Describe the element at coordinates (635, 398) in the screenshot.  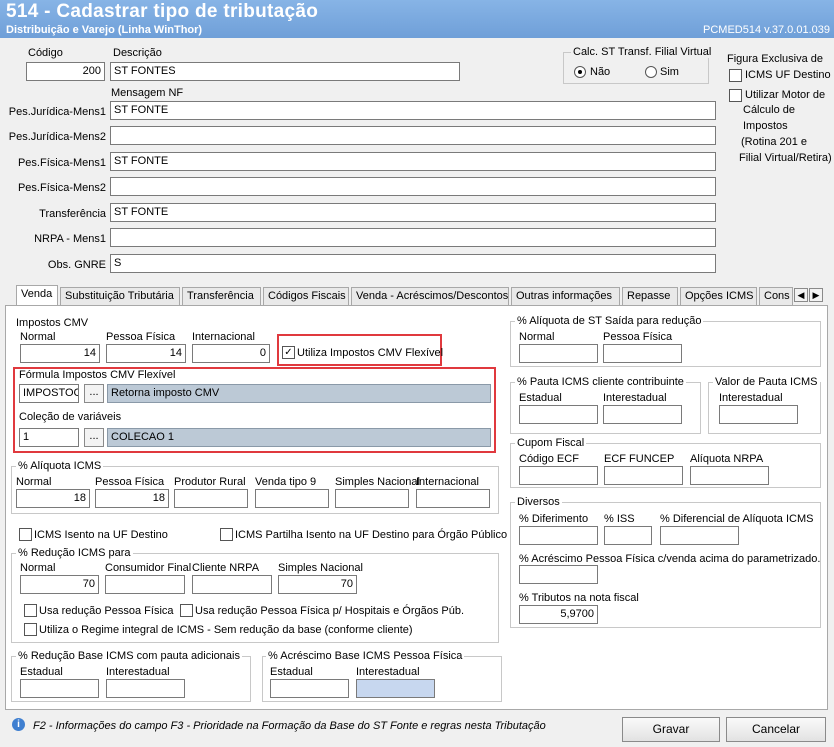
I see `pauta-interestadual-label: Interestadual` at that location.